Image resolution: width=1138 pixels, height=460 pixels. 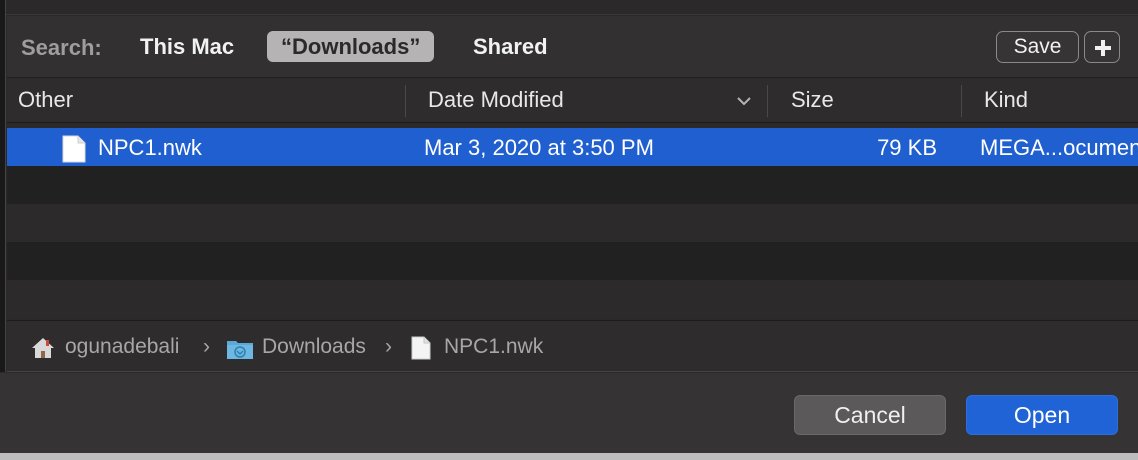 I want to click on path-item-home: ogunadebali, so click(x=122, y=347).